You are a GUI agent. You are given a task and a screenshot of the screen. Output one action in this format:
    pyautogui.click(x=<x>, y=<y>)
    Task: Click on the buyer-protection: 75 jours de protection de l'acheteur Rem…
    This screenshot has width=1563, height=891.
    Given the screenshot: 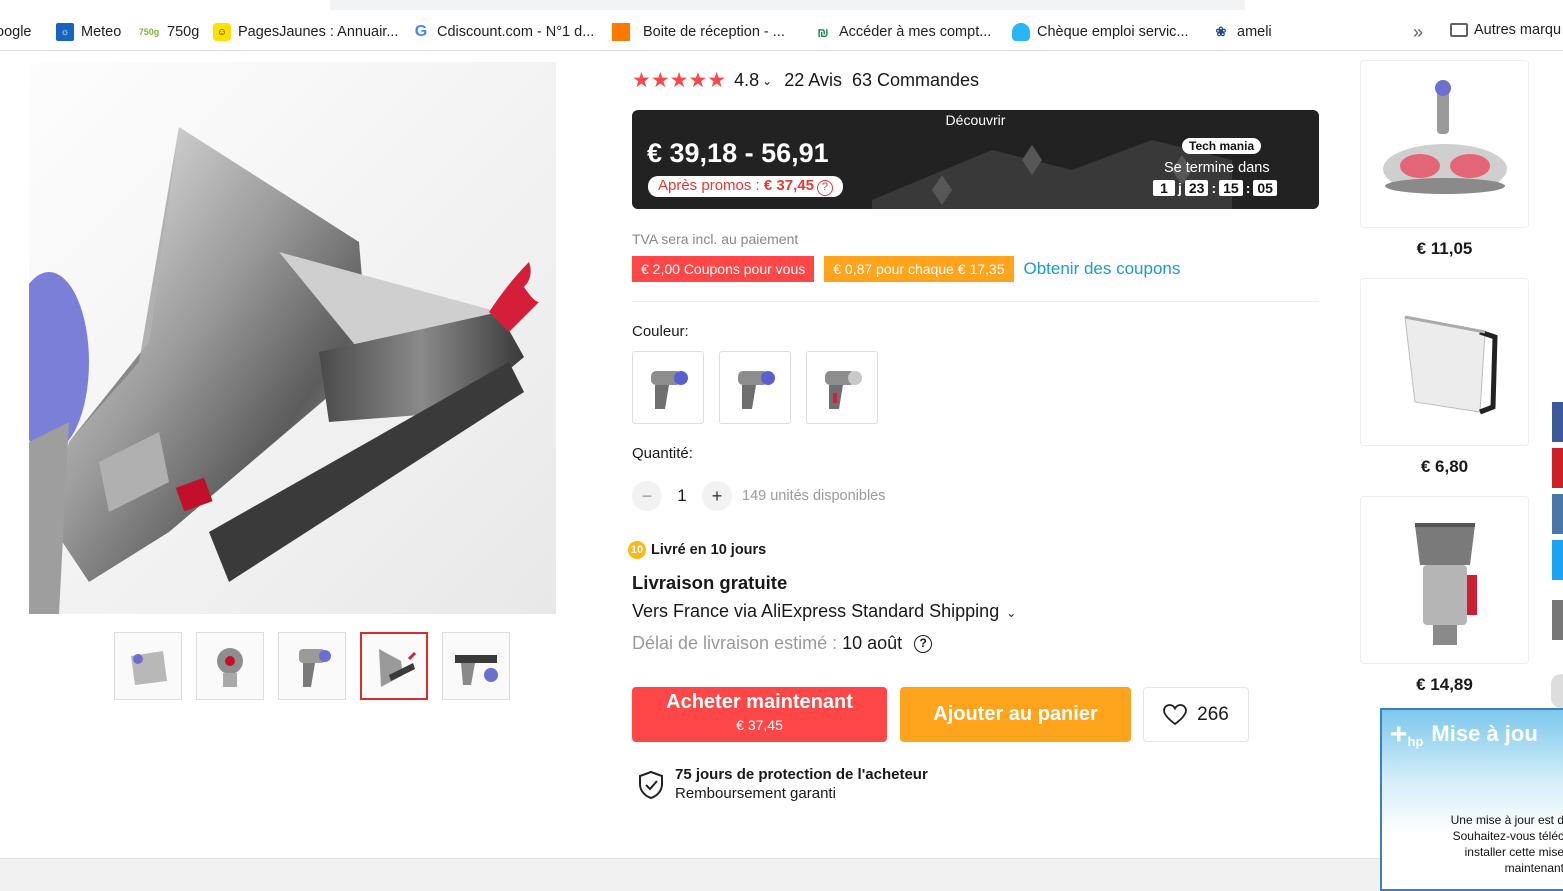 What is the action you would take?
    pyautogui.click(x=783, y=784)
    